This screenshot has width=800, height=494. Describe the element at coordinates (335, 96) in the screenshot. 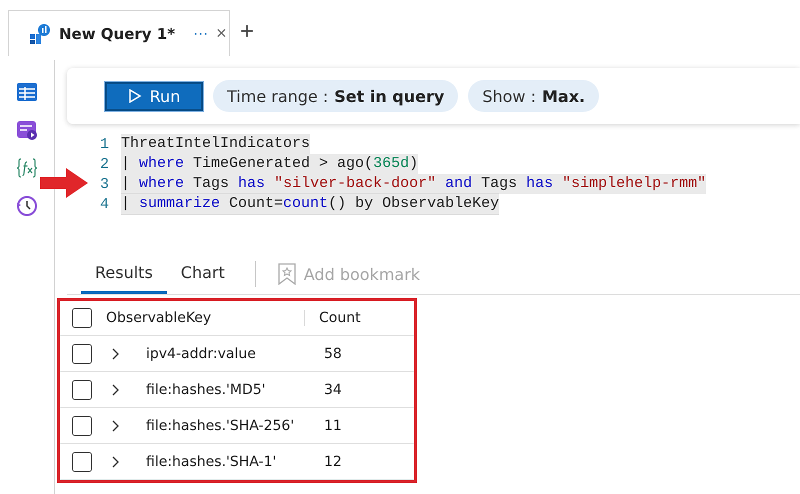

I see `time-range-button: Time range : Set in query` at that location.